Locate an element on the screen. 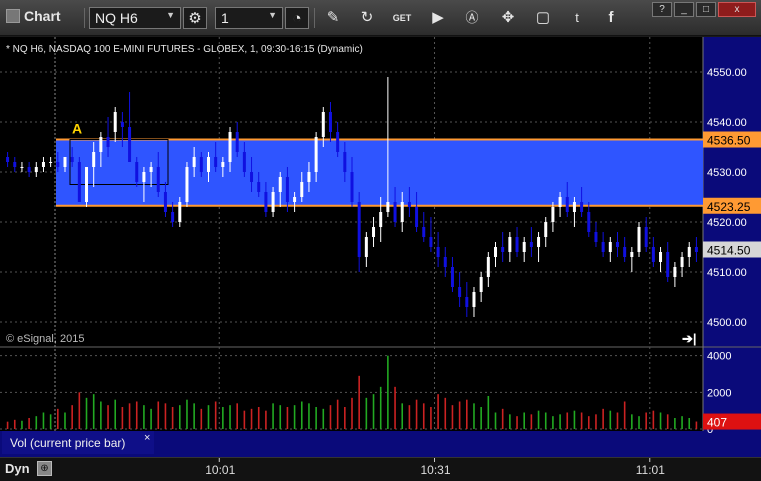 This screenshot has width=761, height=481. interval-combobox: 1 ▼ is located at coordinates (249, 18).